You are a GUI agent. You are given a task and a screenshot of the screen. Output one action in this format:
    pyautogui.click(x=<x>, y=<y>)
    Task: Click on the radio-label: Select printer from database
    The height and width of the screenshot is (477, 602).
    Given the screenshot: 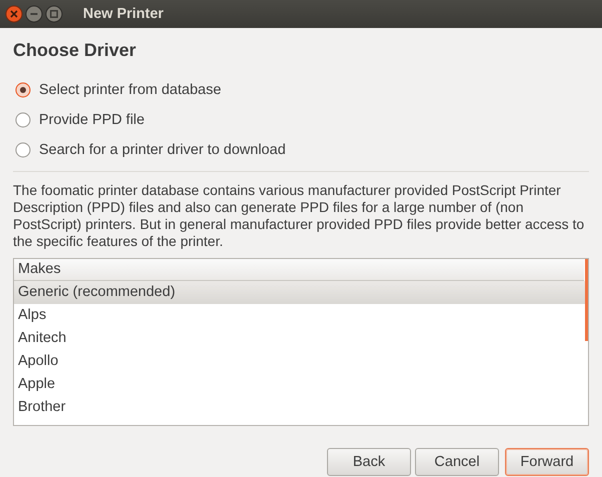 What is the action you would take?
    pyautogui.click(x=130, y=90)
    